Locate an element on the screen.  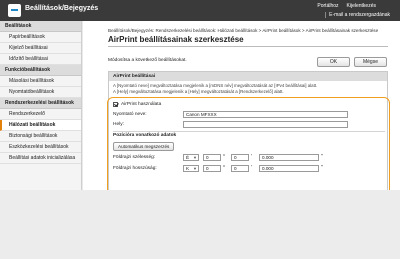
latitude-seconds-input: 0.000 is located at coordinates (289, 157).